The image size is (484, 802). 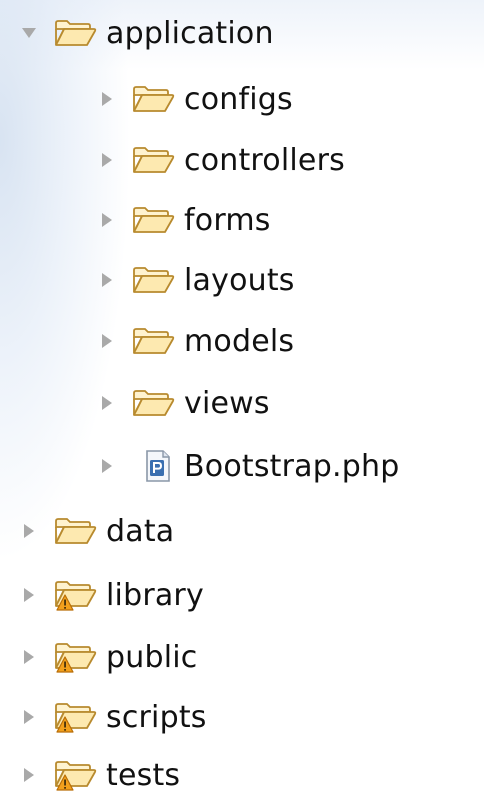 What do you see at coordinates (238, 99) in the screenshot?
I see `tree-item-label: configs` at bounding box center [238, 99].